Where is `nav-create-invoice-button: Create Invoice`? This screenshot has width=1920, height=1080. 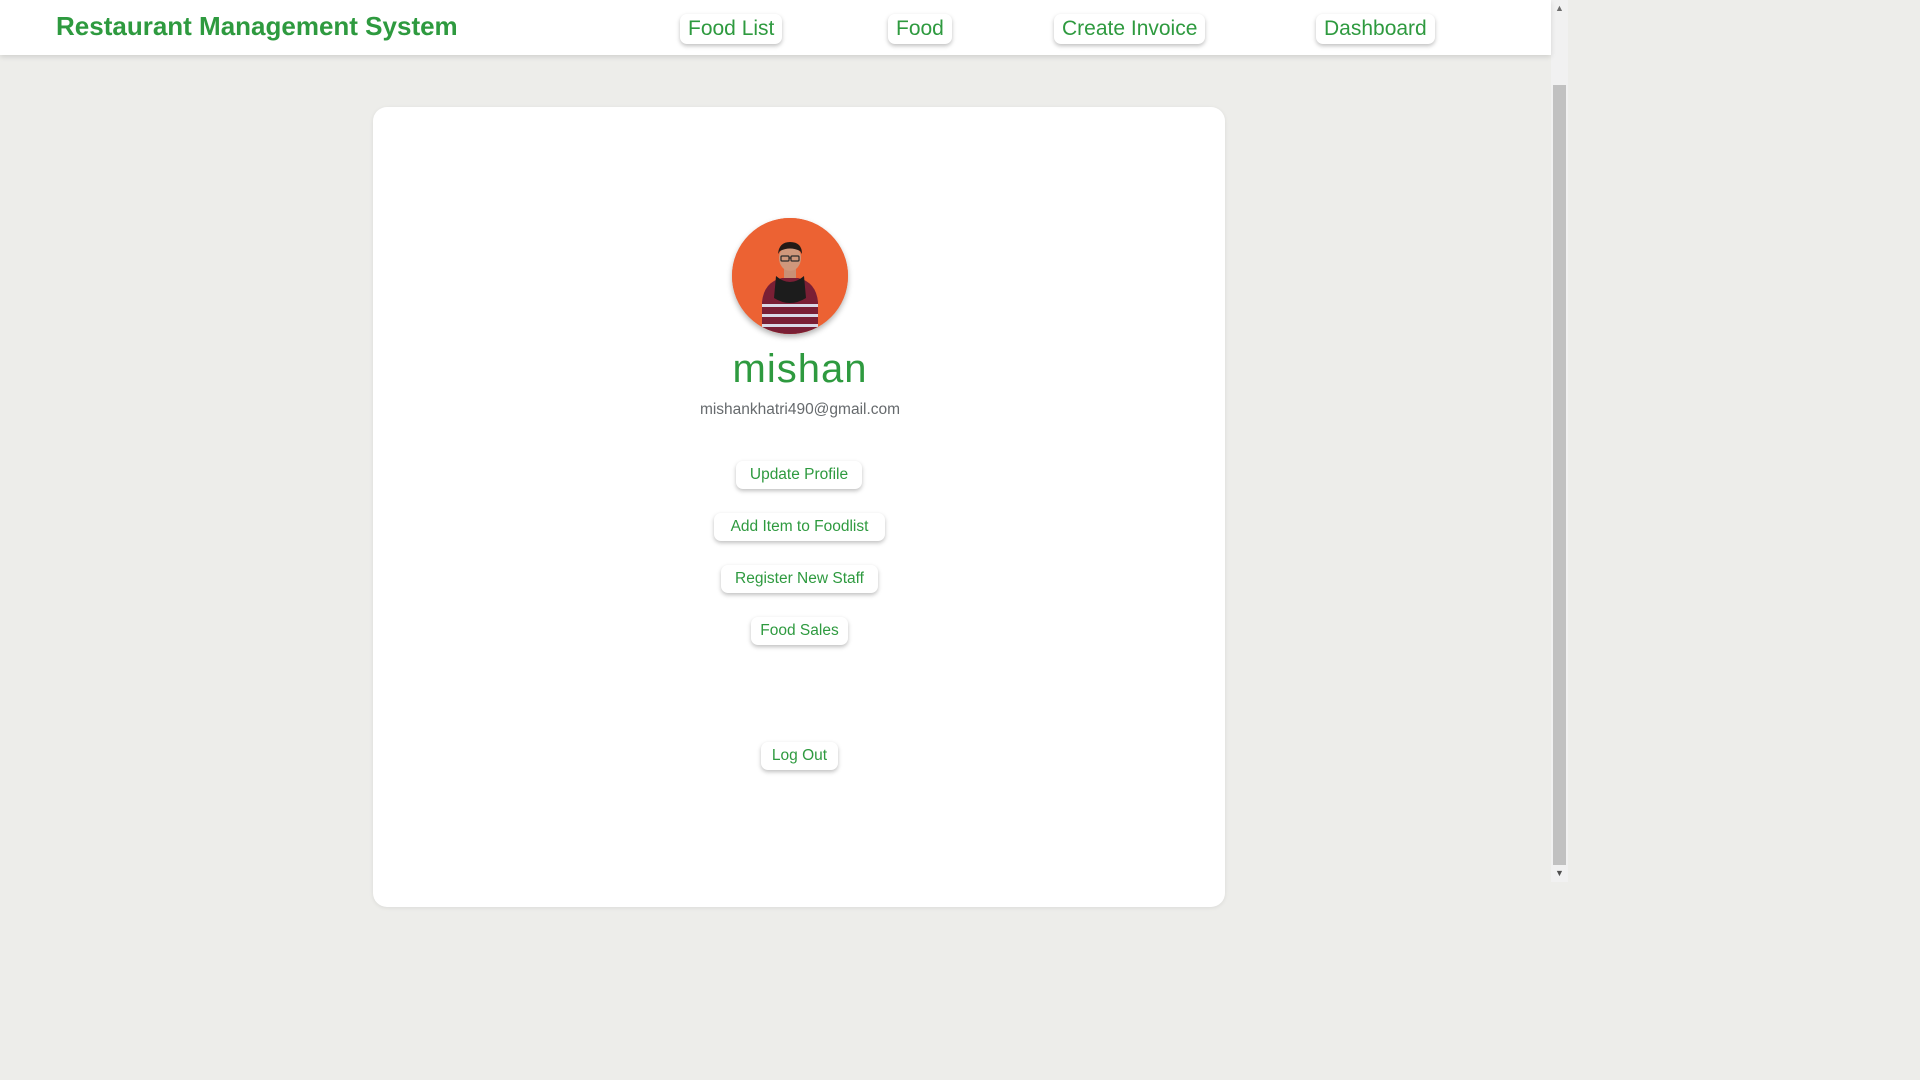 nav-create-invoice-button: Create Invoice is located at coordinates (1130, 29).